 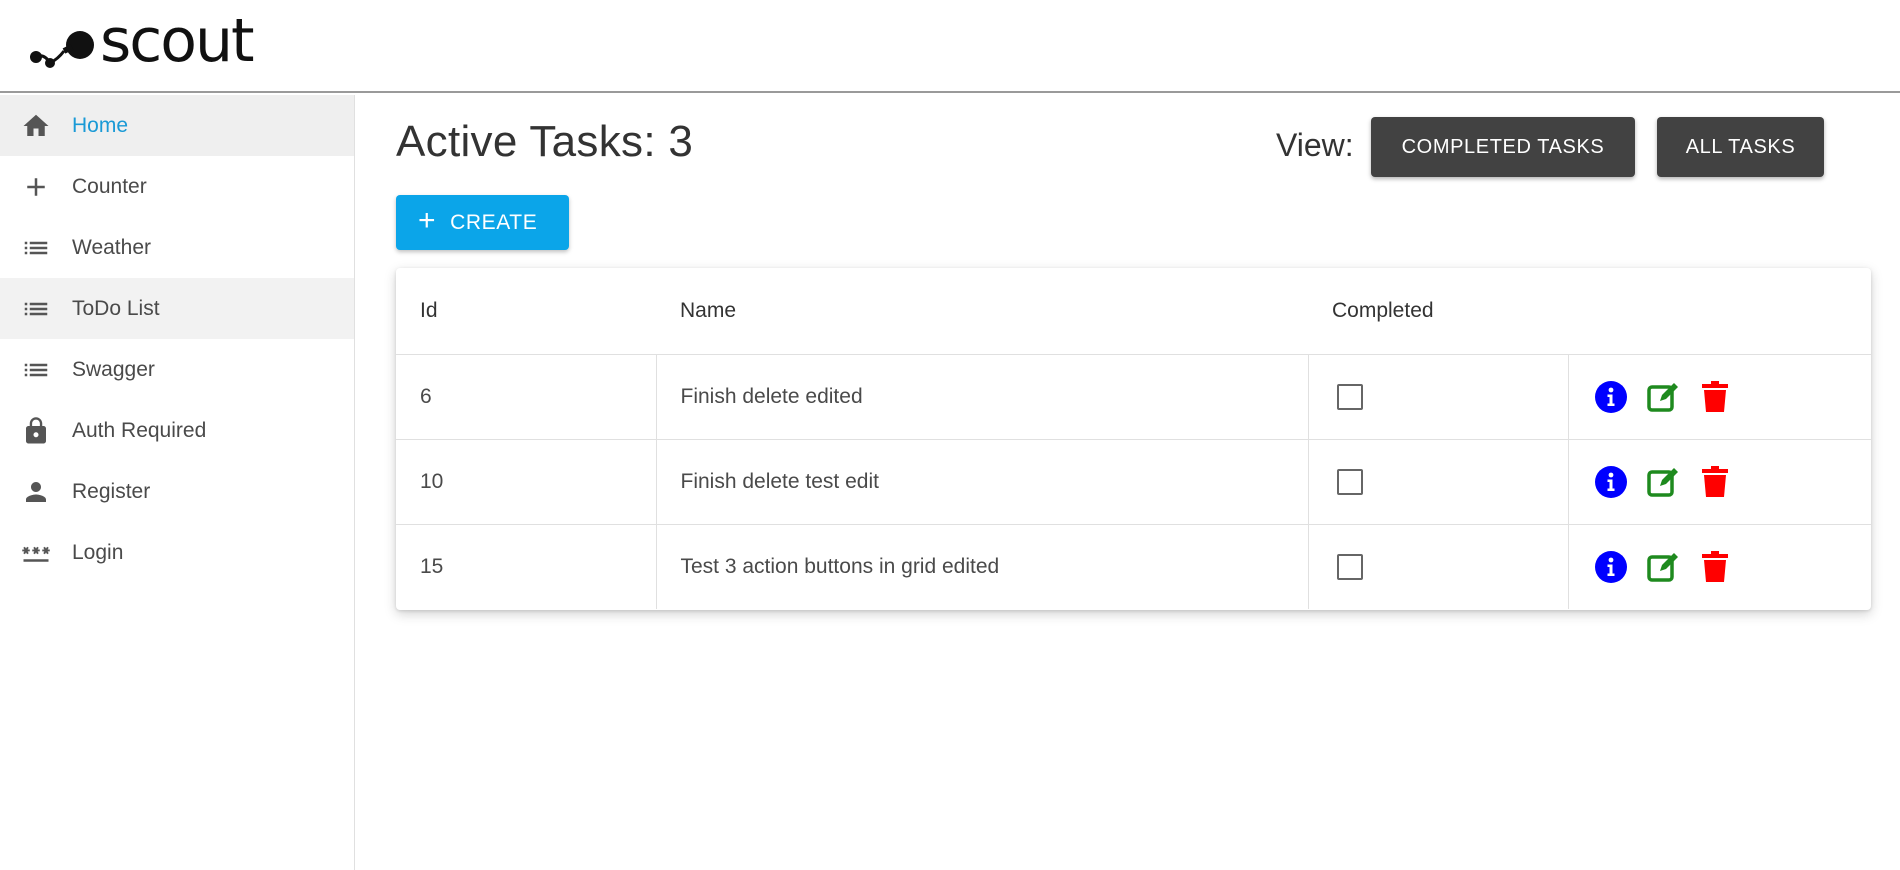 I want to click on sidebar-item-label: Counter, so click(x=109, y=186).